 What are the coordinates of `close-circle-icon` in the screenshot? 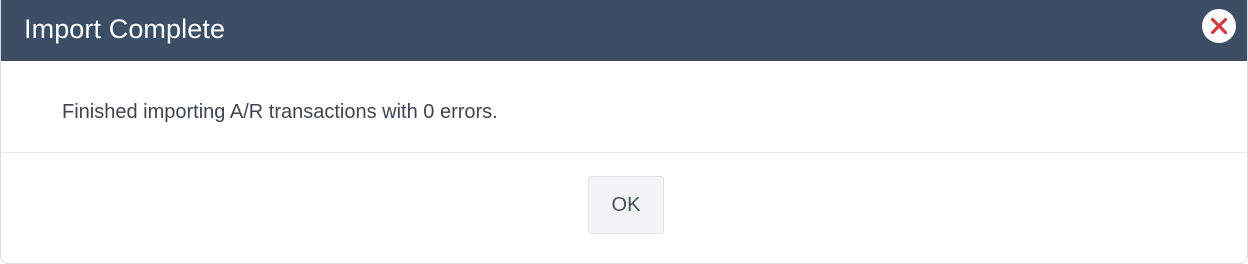 It's located at (1219, 26).